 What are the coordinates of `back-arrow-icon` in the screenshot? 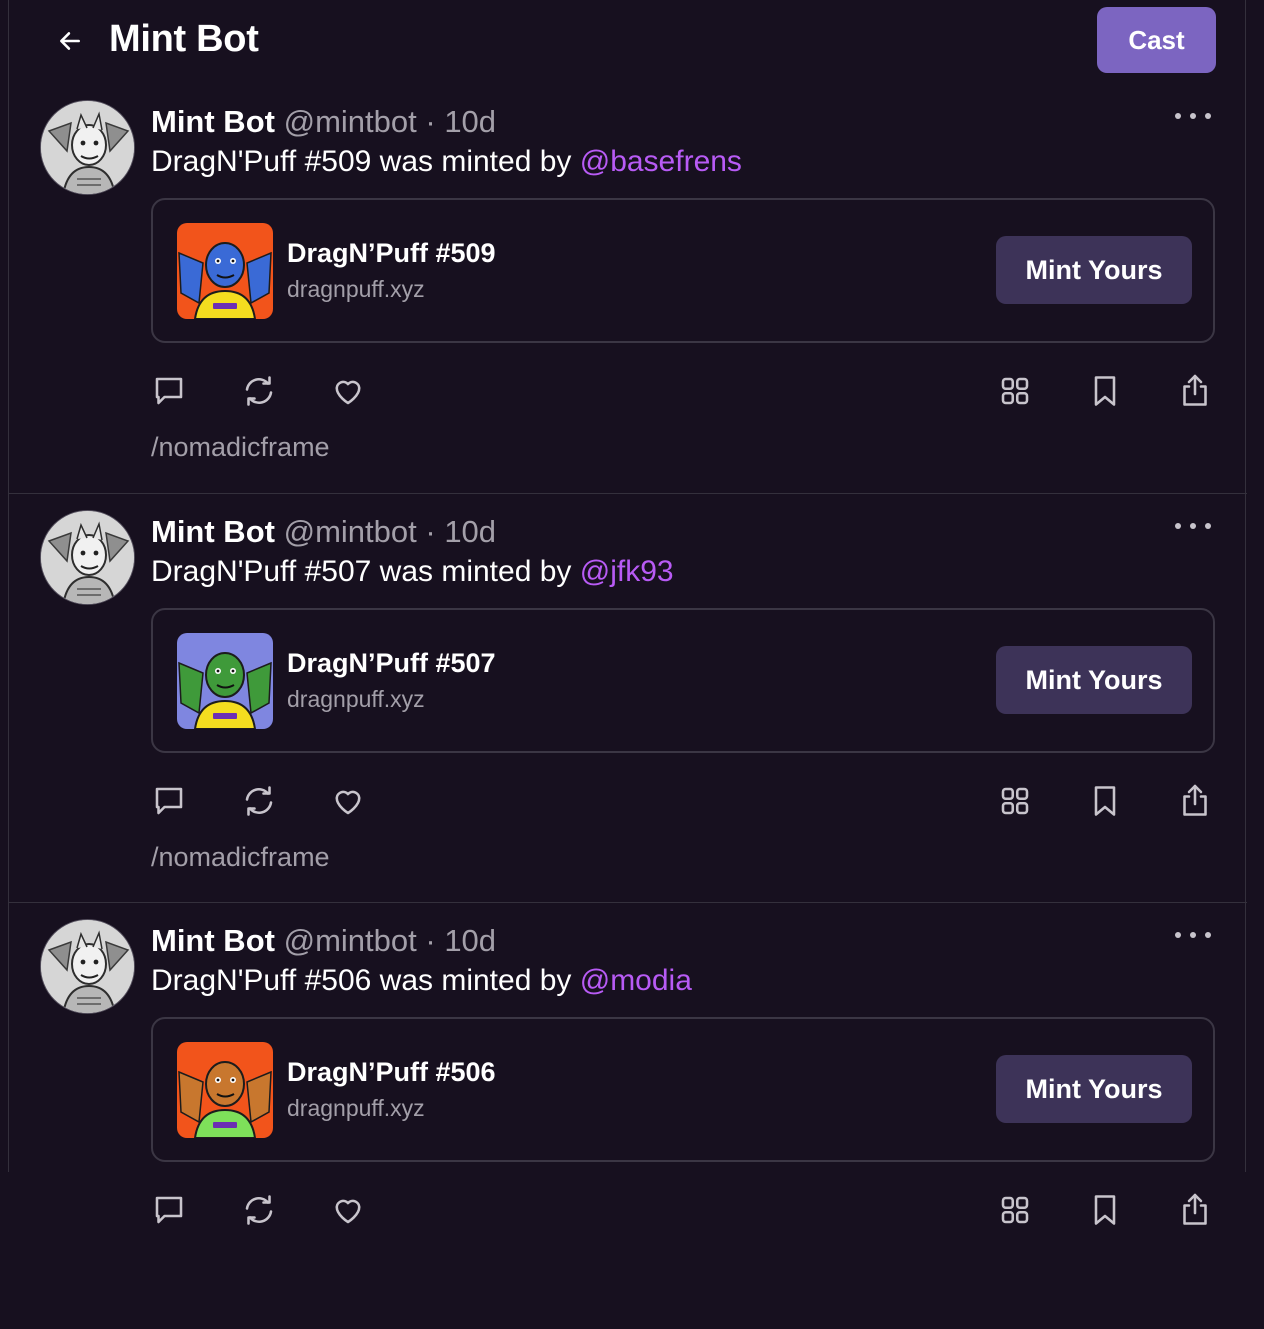 It's located at (70, 41).